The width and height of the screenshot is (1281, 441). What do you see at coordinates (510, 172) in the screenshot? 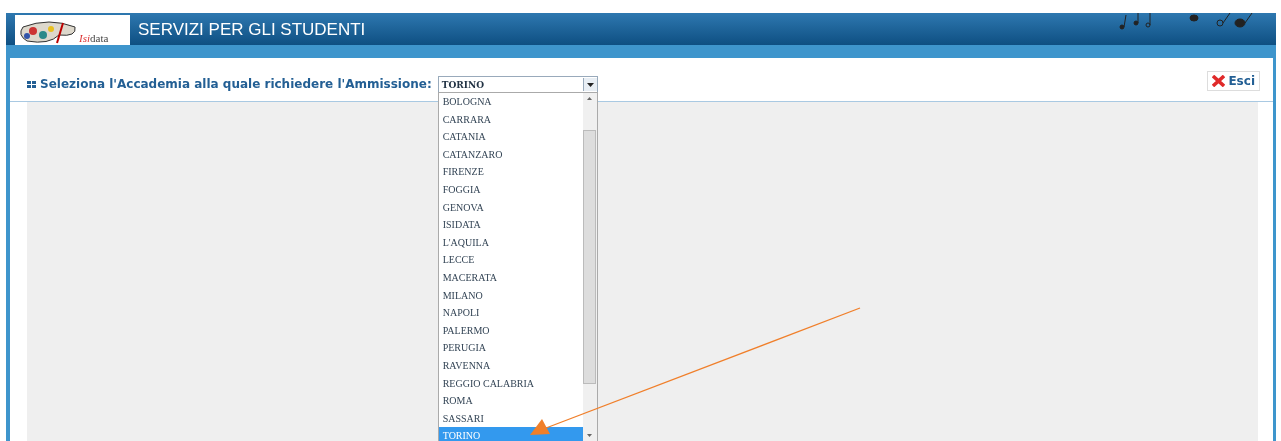
I see `dropdown-option: FIRENZE` at bounding box center [510, 172].